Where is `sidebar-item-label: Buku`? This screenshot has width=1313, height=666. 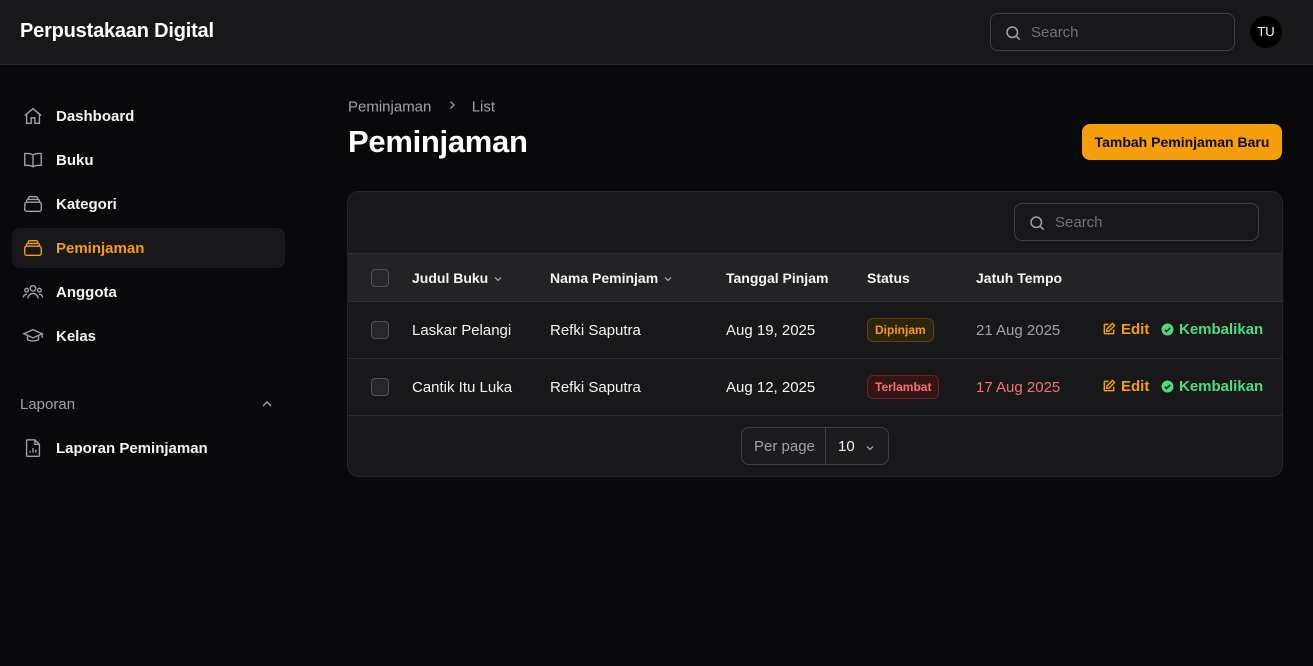 sidebar-item-label: Buku is located at coordinates (75, 160).